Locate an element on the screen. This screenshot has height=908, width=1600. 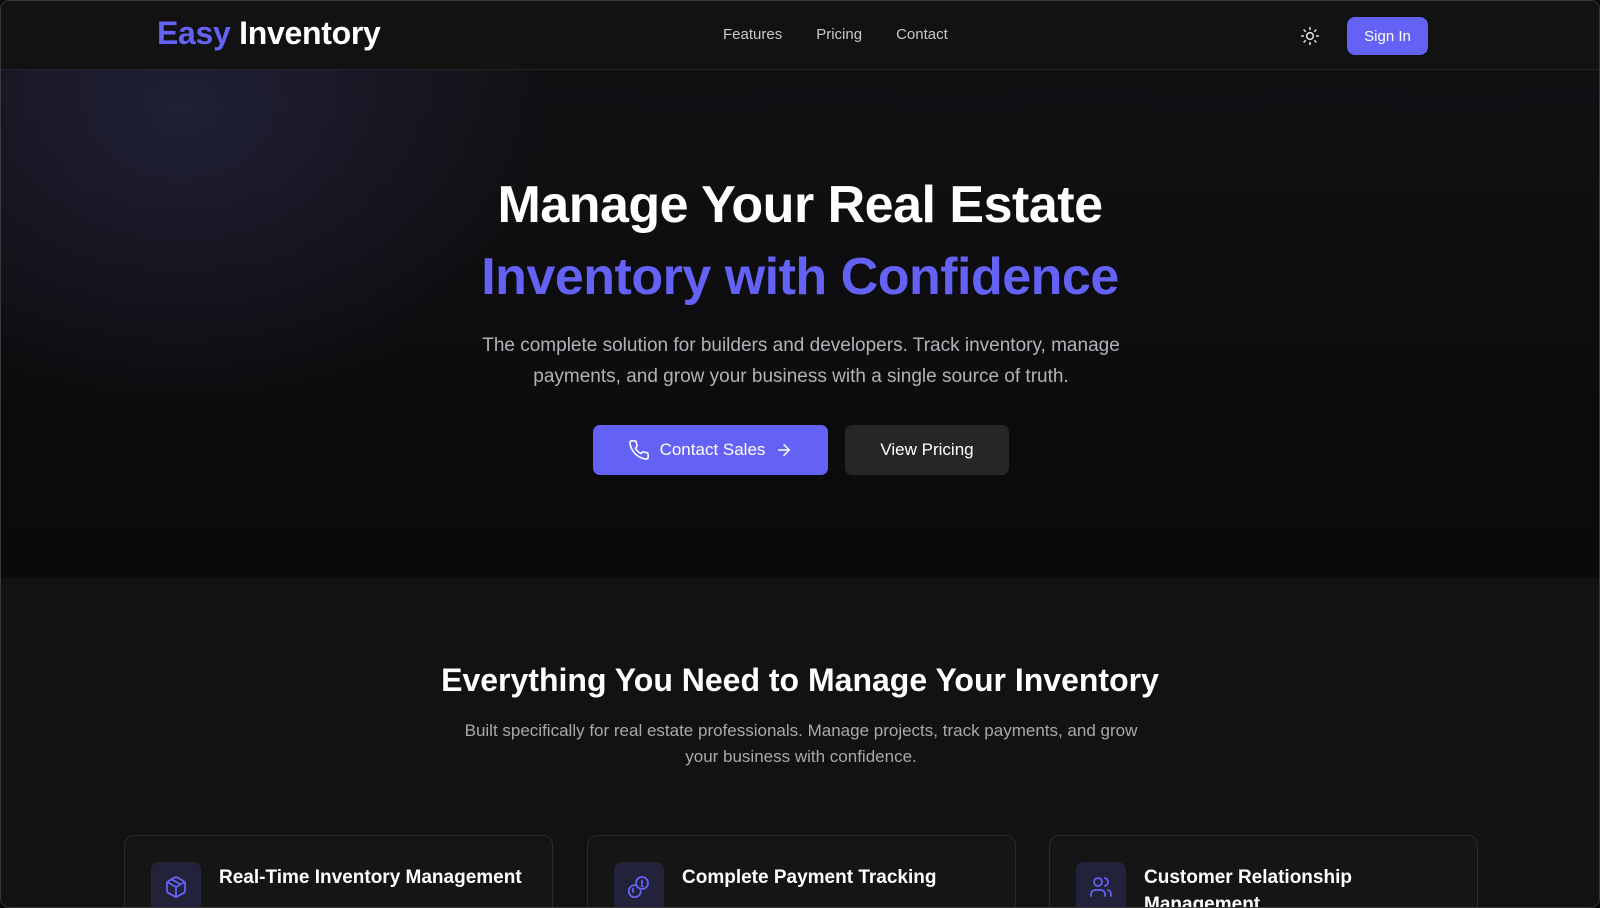
feature-card-crm: Customer Relationship Management is located at coordinates (1263, 871).